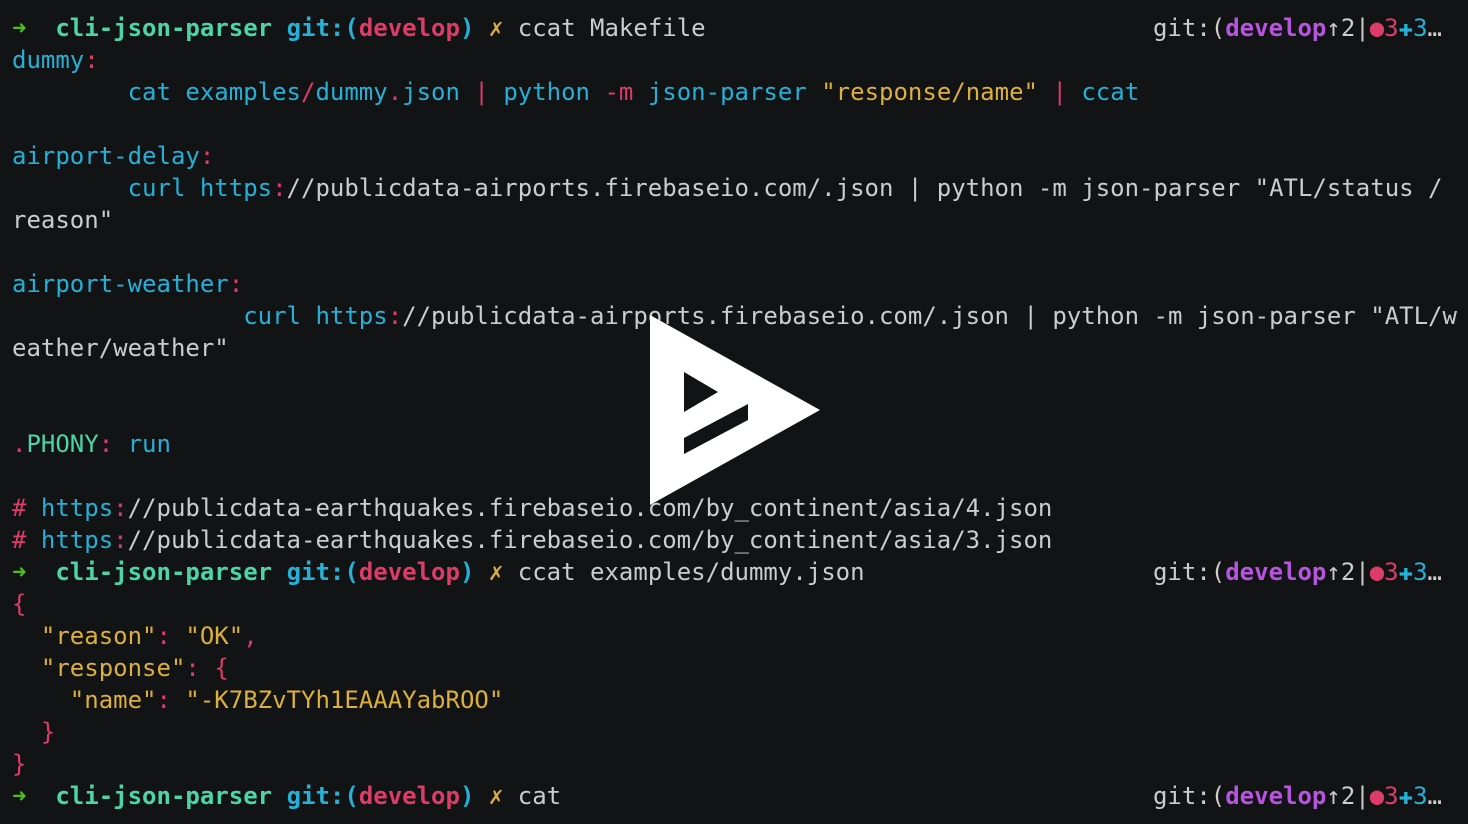 Image resolution: width=1468 pixels, height=824 pixels. What do you see at coordinates (120, 348) in the screenshot?
I see `makefile-recipe-wrap: eather/weather"` at bounding box center [120, 348].